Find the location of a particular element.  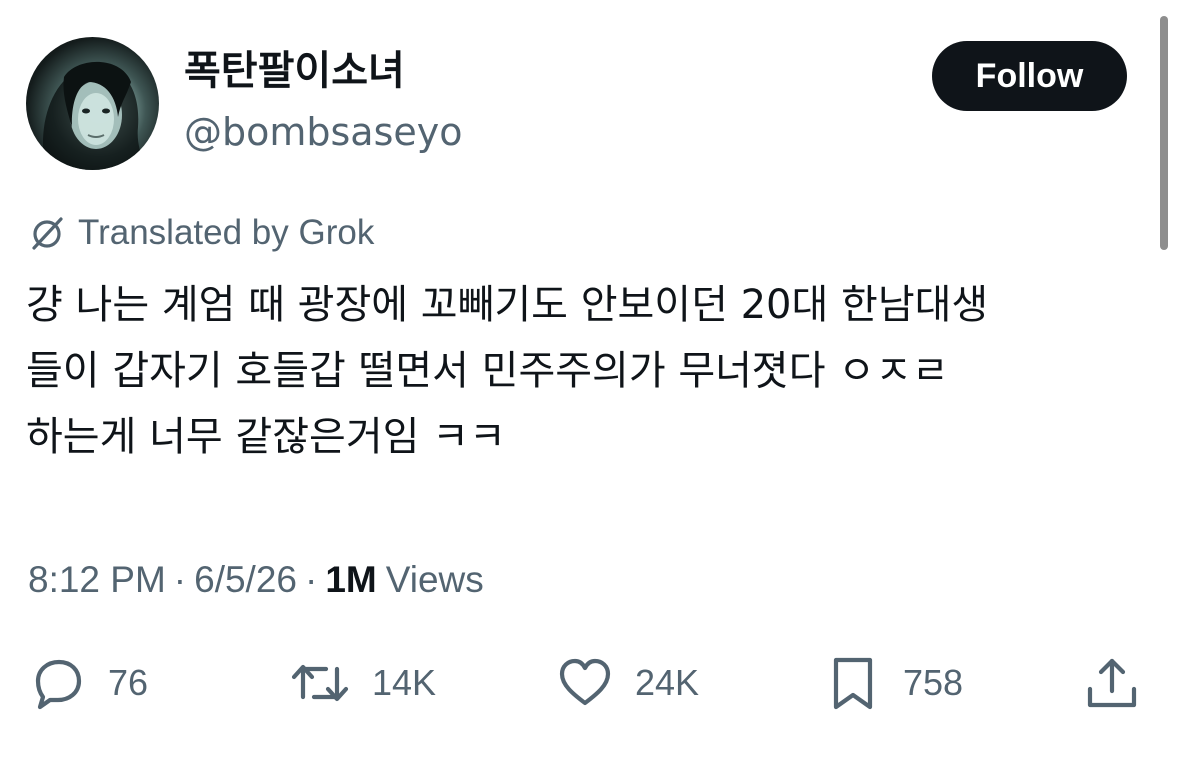

like-button: 24K is located at coordinates (627, 683).